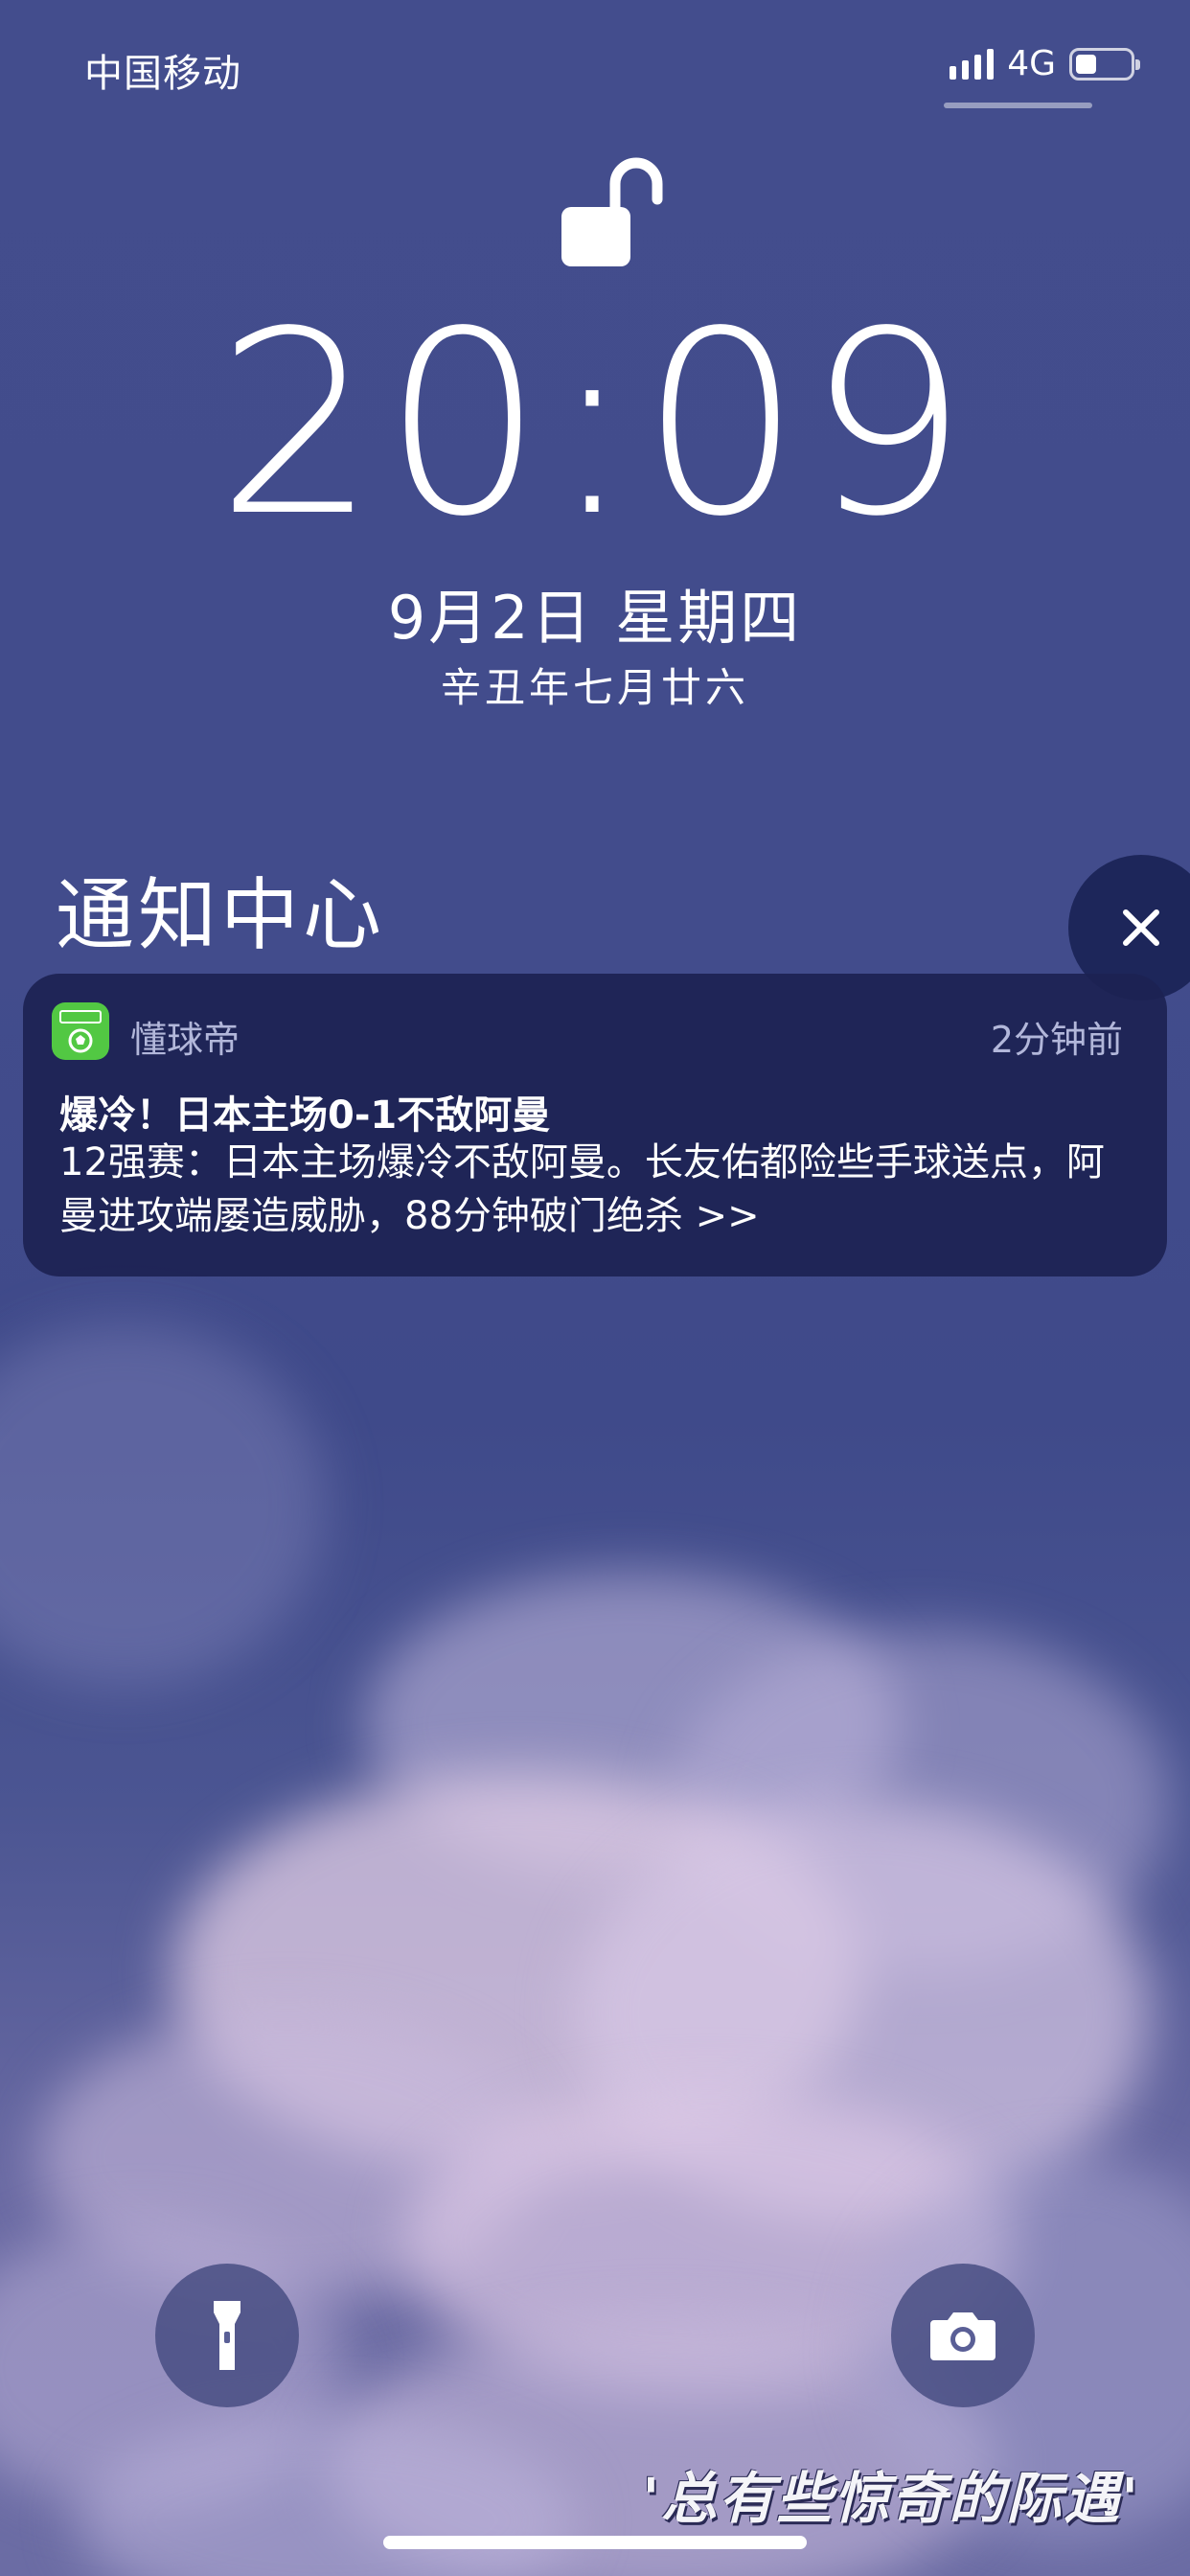 The width and height of the screenshot is (1190, 2576). What do you see at coordinates (616, 210) in the screenshot?
I see `unlocked-padlock-icon` at bounding box center [616, 210].